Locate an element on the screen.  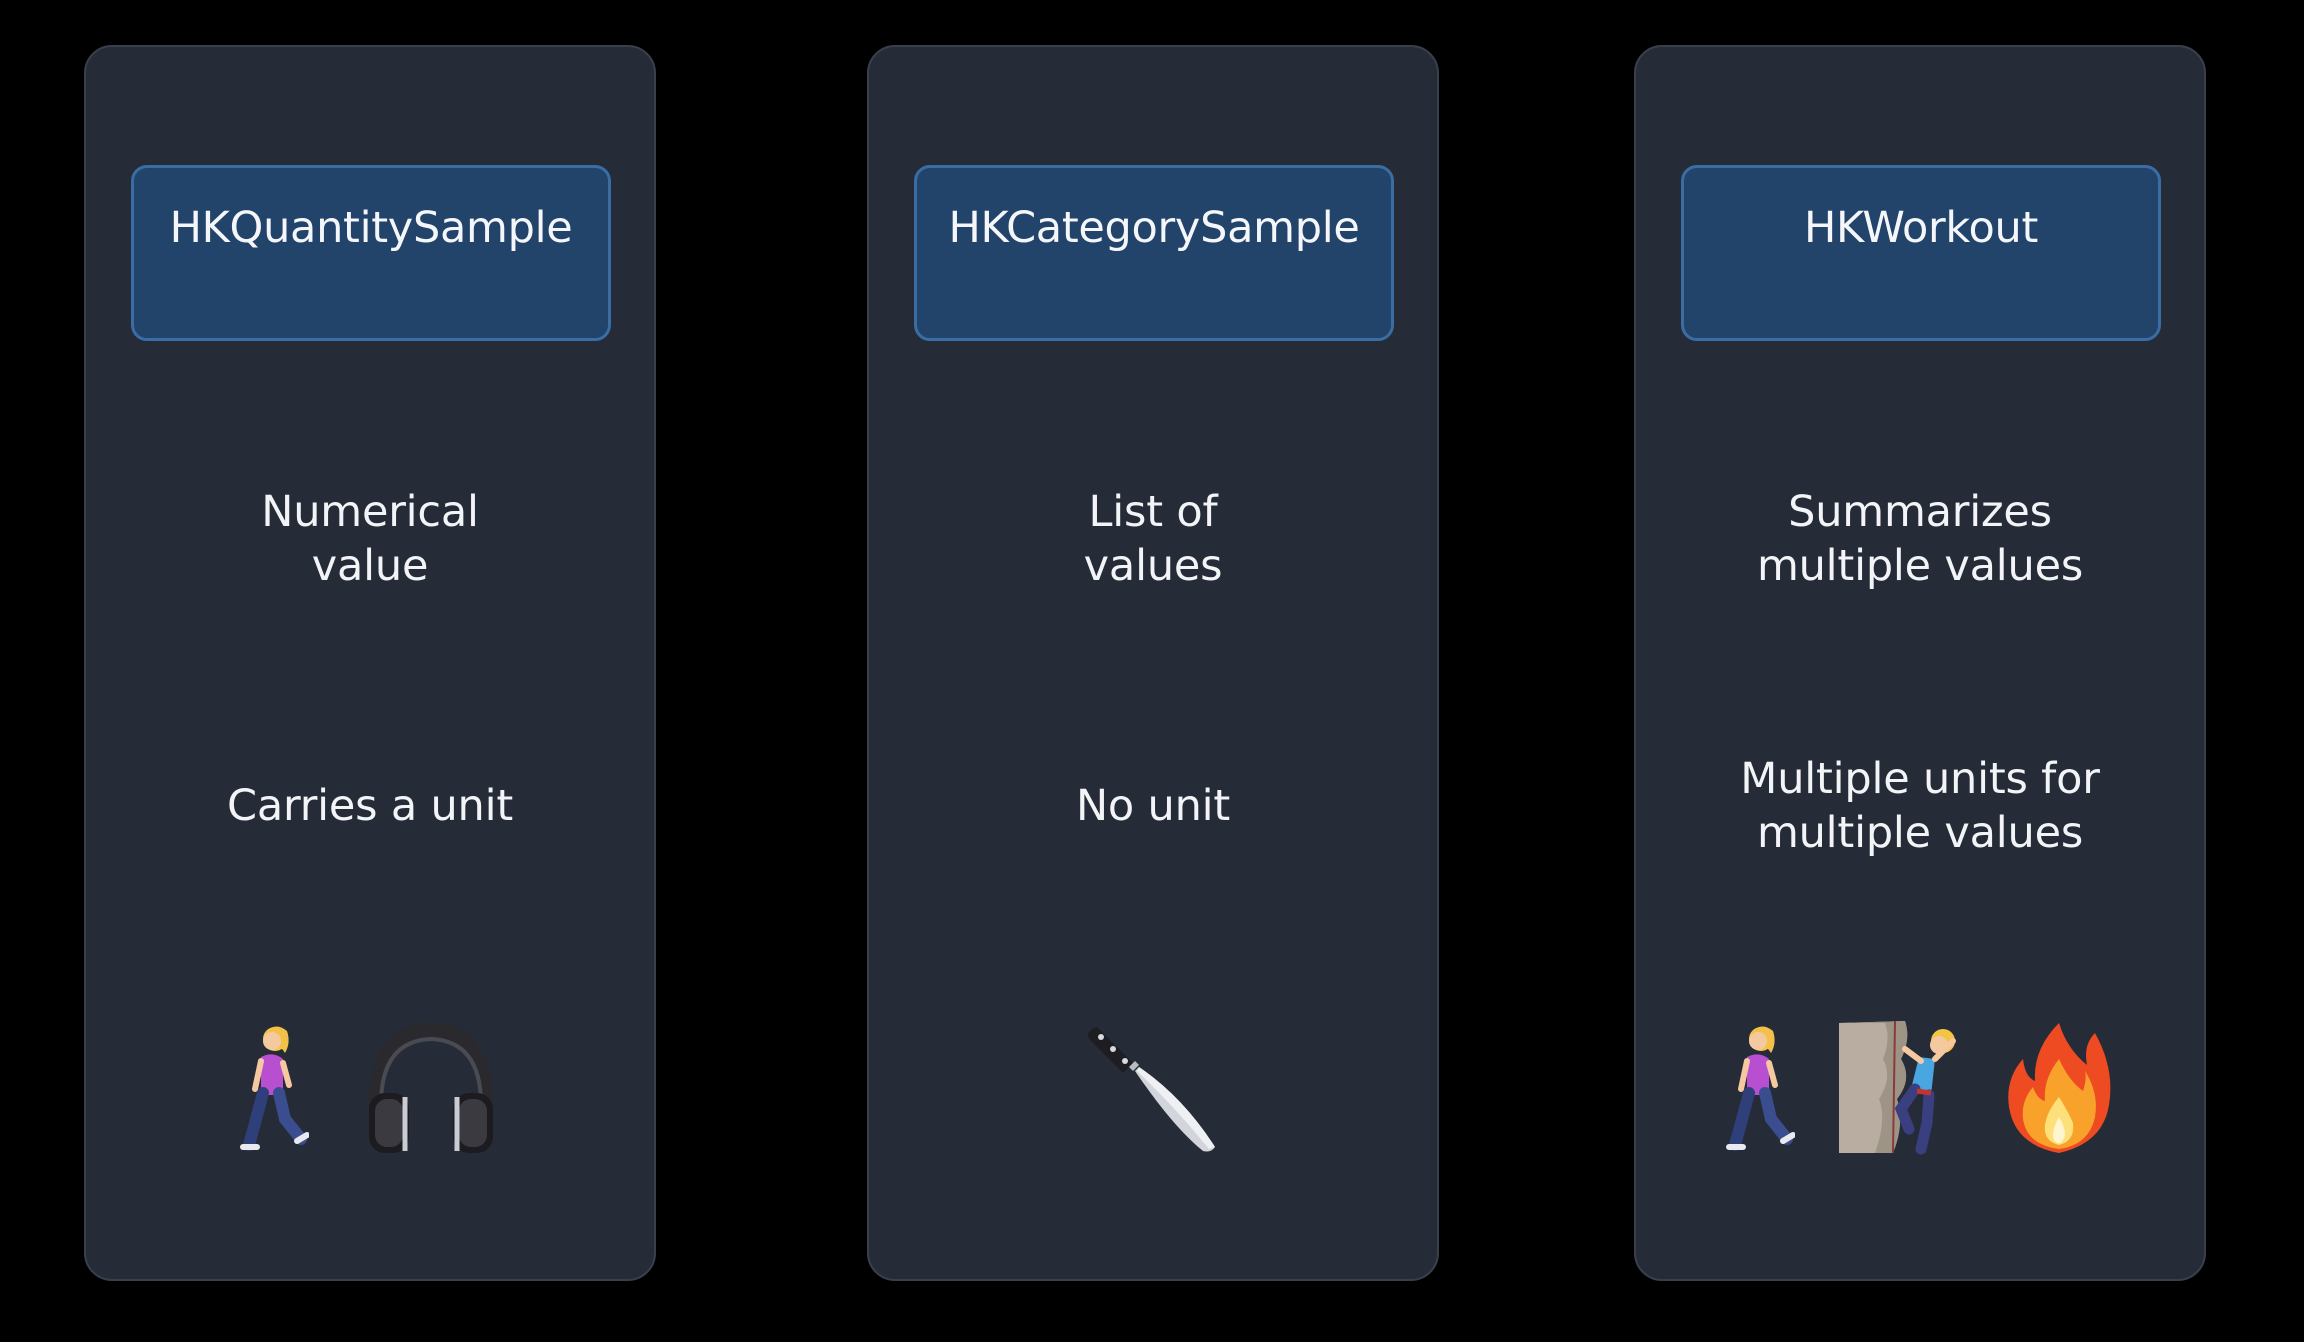
type-box: HKCategorySample is located at coordinates (1154, 253).